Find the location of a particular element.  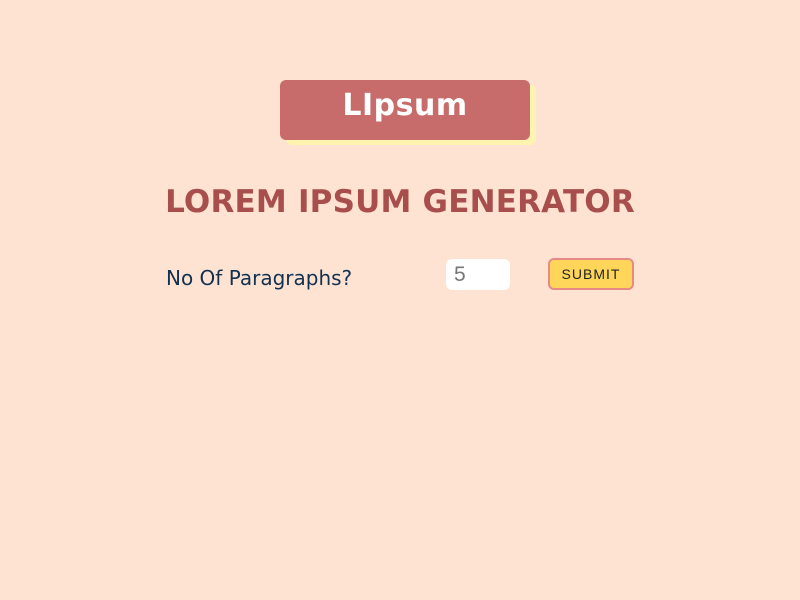

submit-button: SUBMIT is located at coordinates (591, 274).